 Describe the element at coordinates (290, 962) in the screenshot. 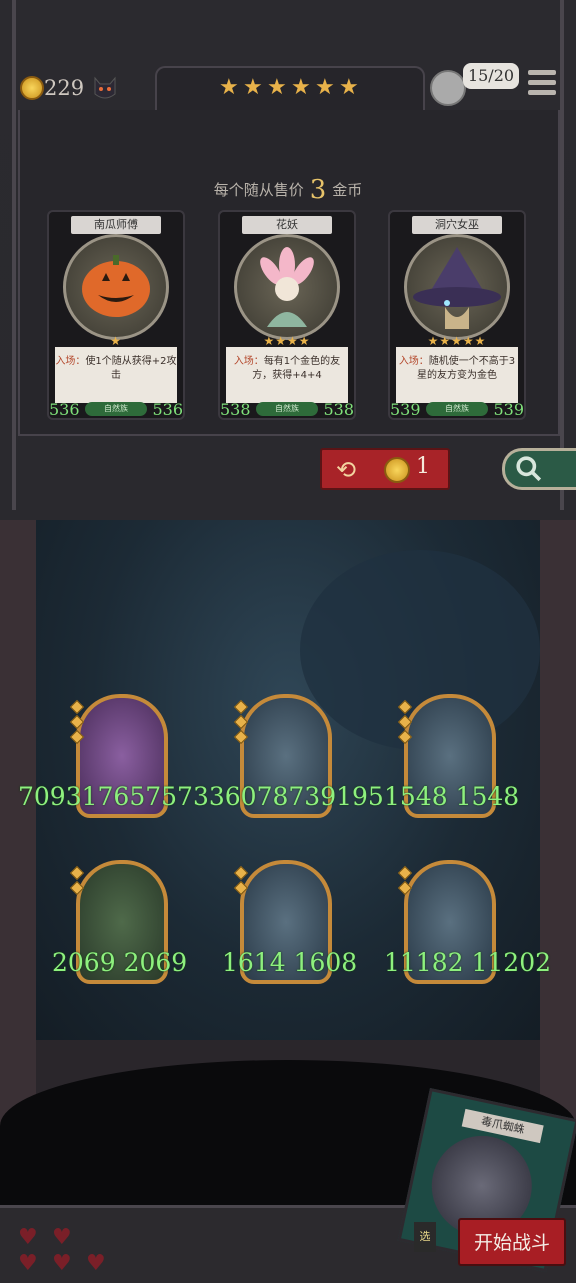

I see `minion-stats: 1614 1608` at that location.